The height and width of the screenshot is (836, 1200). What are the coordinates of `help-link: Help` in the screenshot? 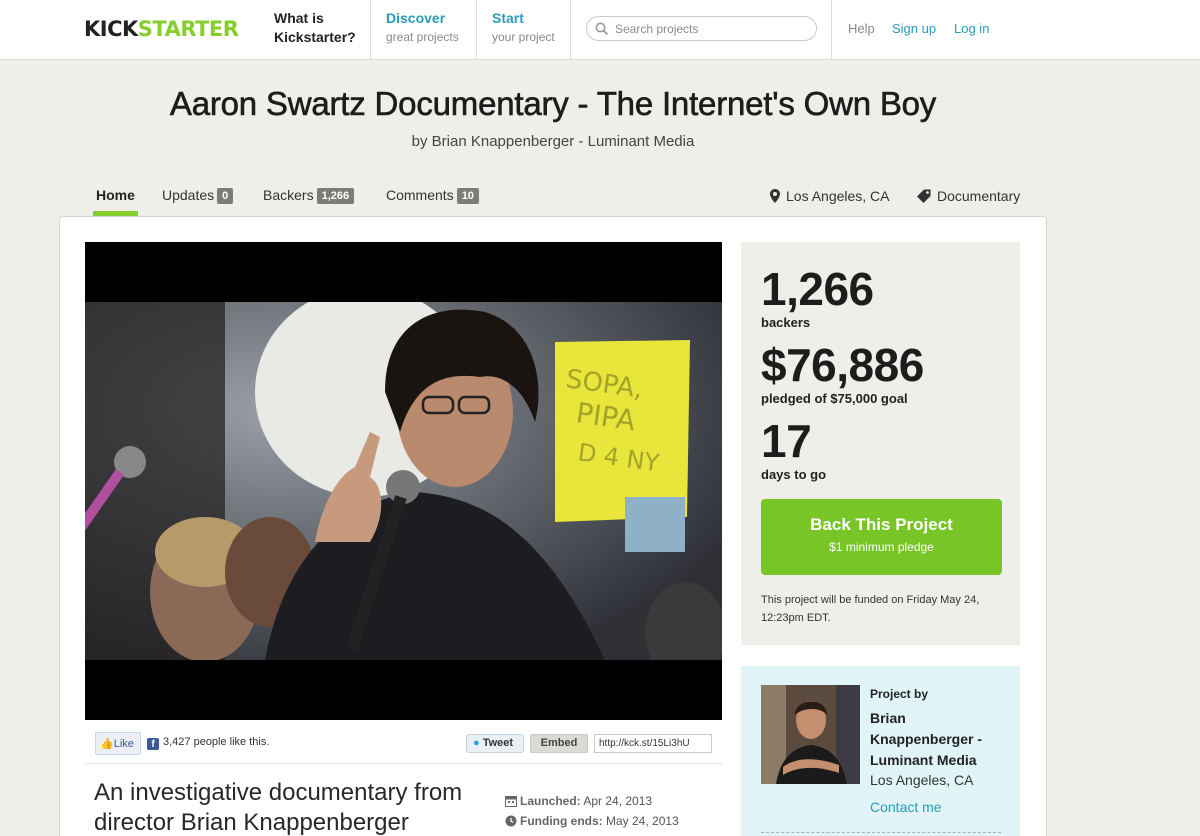 It's located at (861, 28).